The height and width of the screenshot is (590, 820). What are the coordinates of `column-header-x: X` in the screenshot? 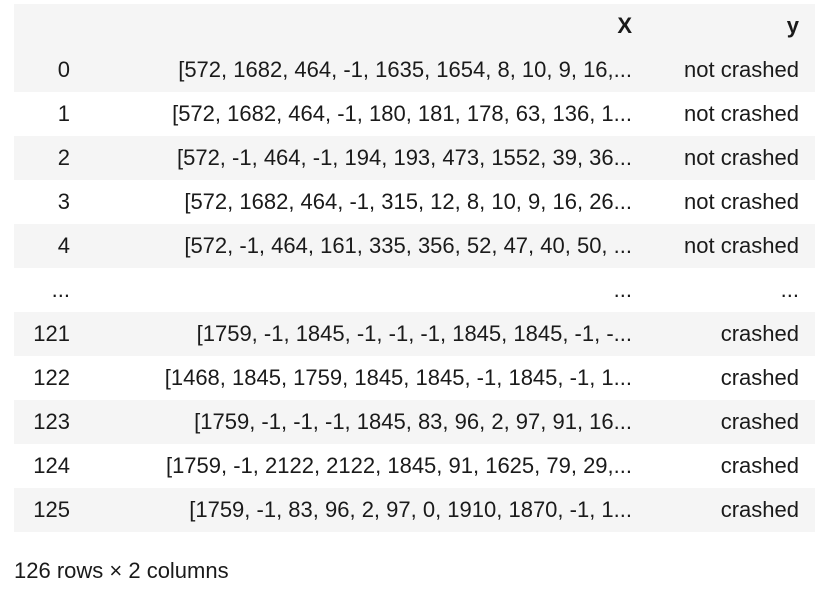 It's located at (624, 25).